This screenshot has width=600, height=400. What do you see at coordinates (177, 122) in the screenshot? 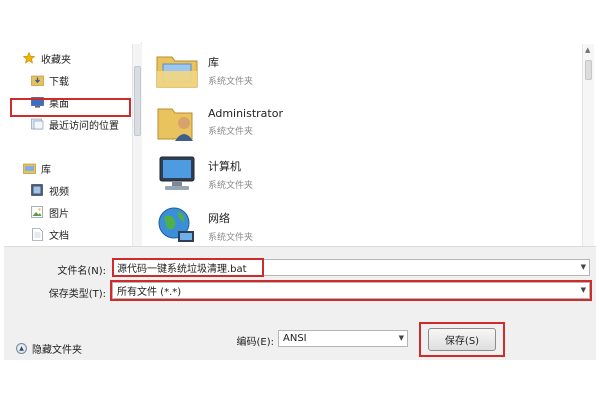
I see `user-folder-icon` at bounding box center [177, 122].